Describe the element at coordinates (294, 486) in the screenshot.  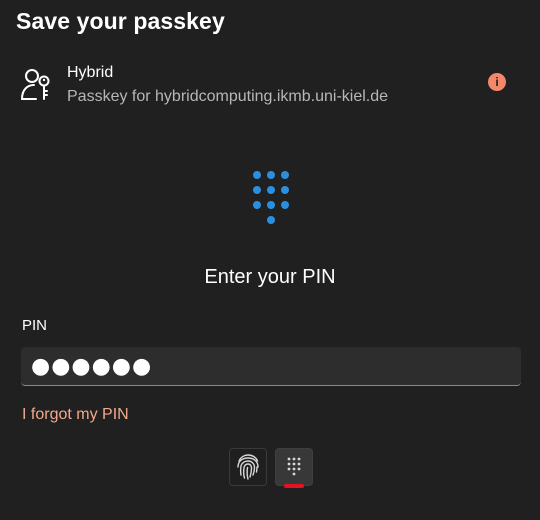
I see `selected-option-indicator` at that location.